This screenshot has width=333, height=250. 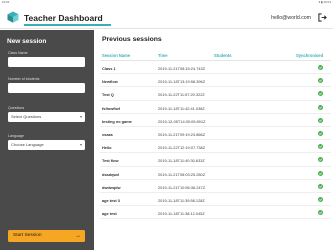 I want to click on session-time: 2019-11-18T11:38:12.045Z, so click(x=181, y=214).